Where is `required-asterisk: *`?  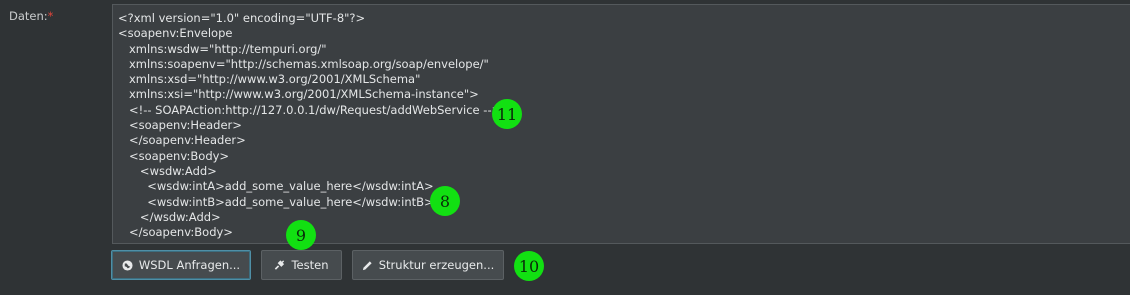 required-asterisk: * is located at coordinates (50, 16).